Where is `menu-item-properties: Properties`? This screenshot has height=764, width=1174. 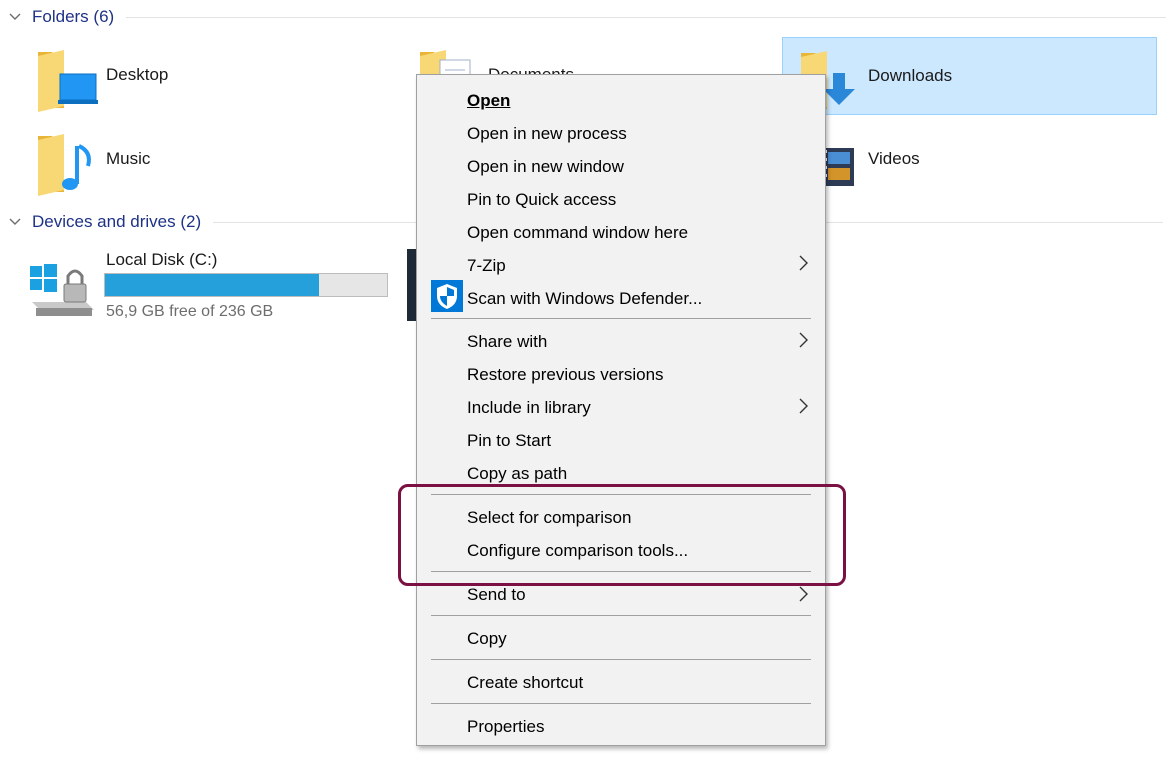 menu-item-properties: Properties is located at coordinates (505, 727).